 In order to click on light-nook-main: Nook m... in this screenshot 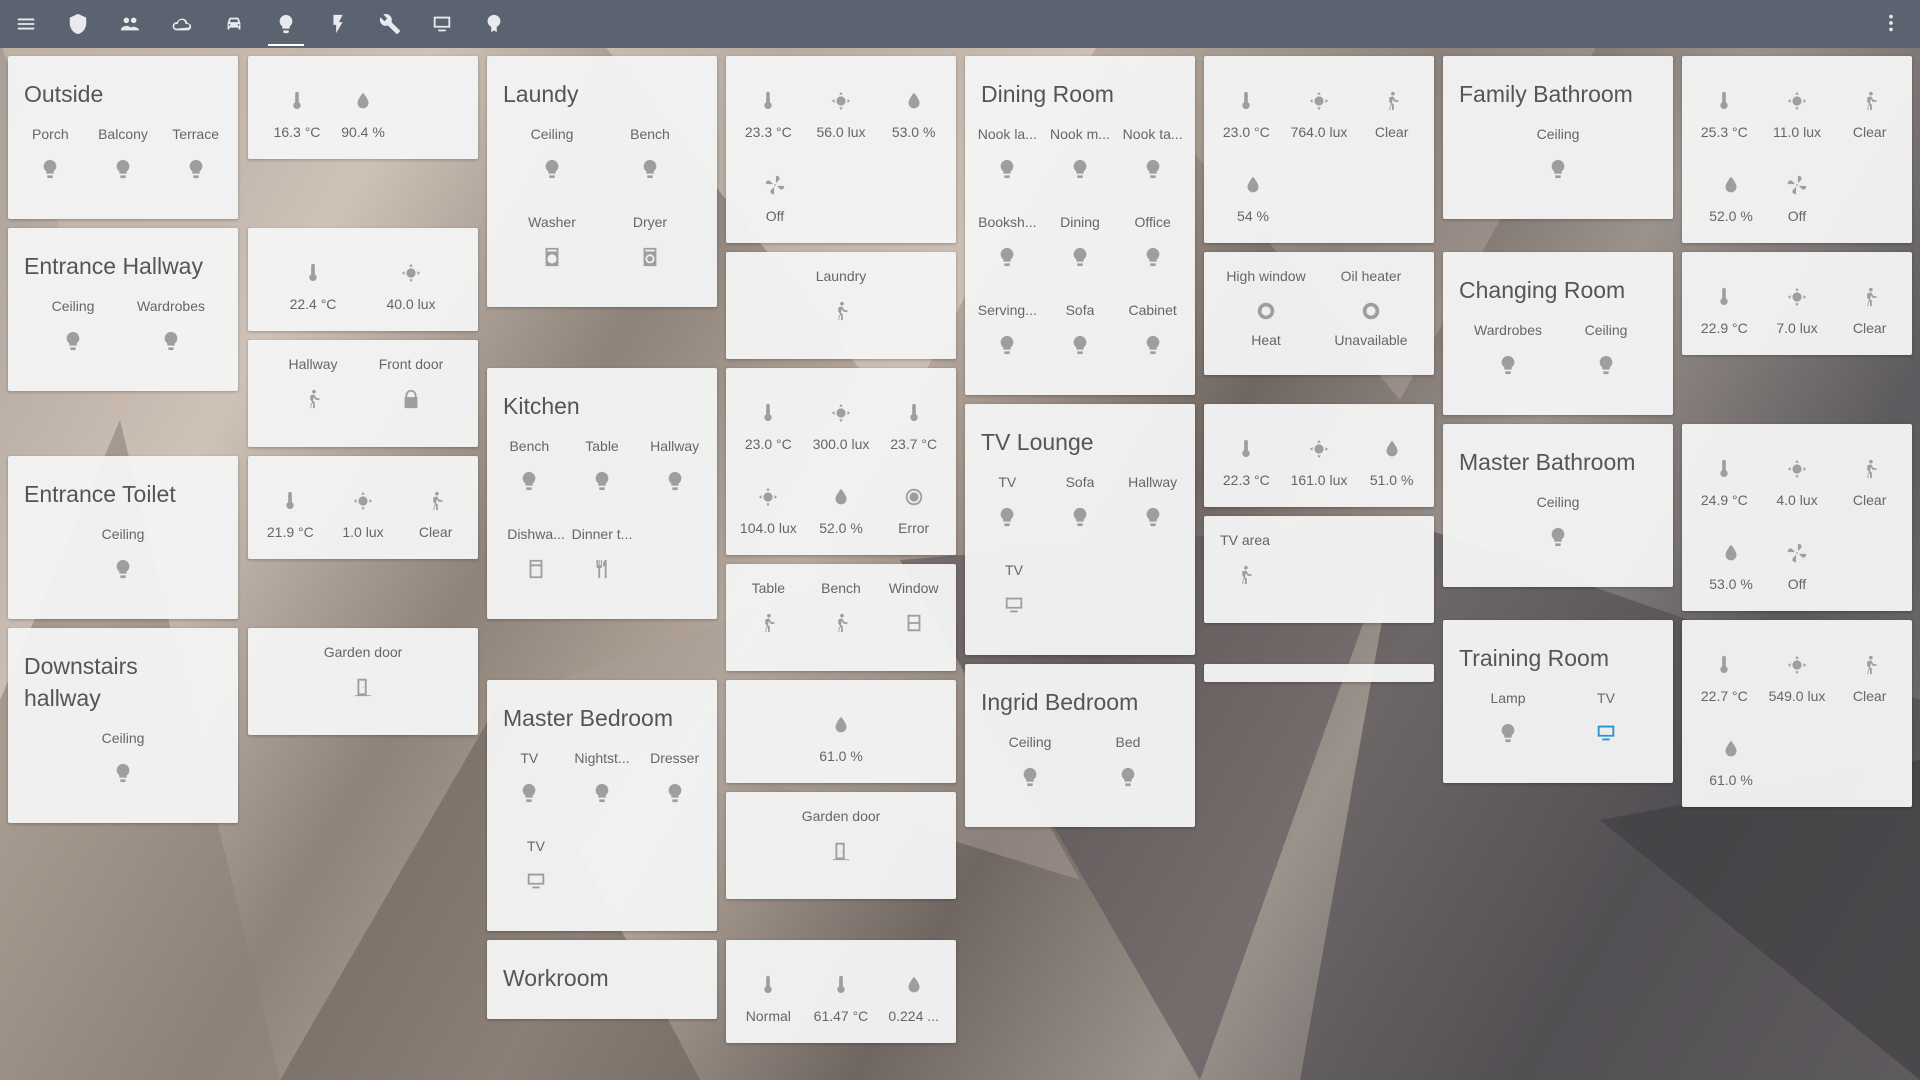, I will do `click(1080, 153)`.